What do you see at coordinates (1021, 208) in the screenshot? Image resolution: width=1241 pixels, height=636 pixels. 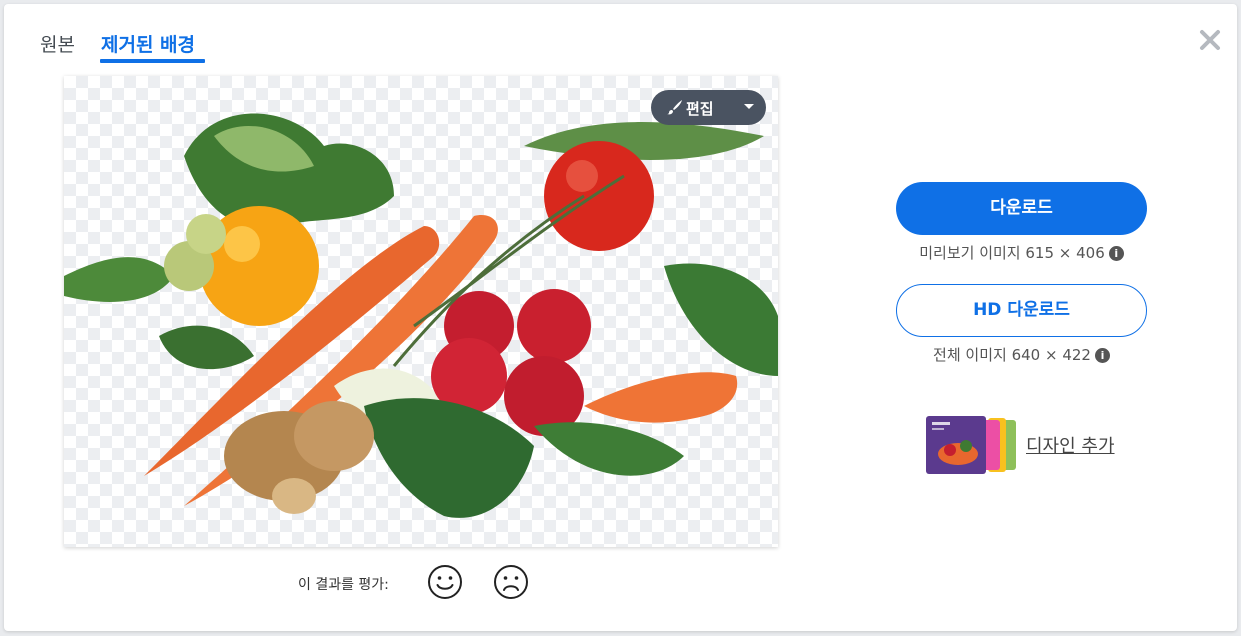 I see `download-button: 다운로드` at bounding box center [1021, 208].